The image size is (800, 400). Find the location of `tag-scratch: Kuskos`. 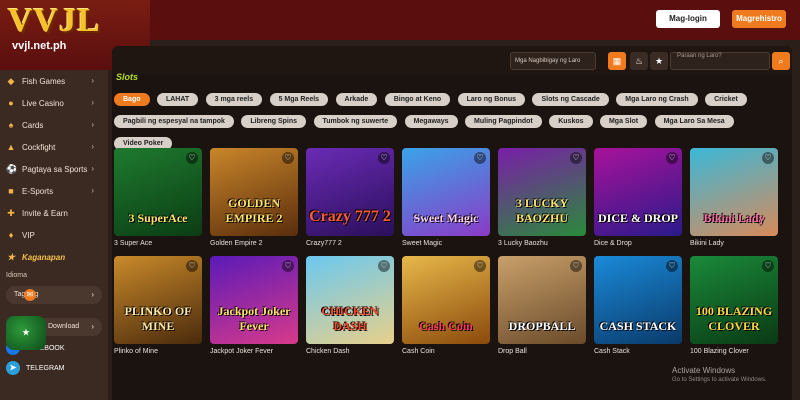

tag-scratch: Kuskos is located at coordinates (571, 121).